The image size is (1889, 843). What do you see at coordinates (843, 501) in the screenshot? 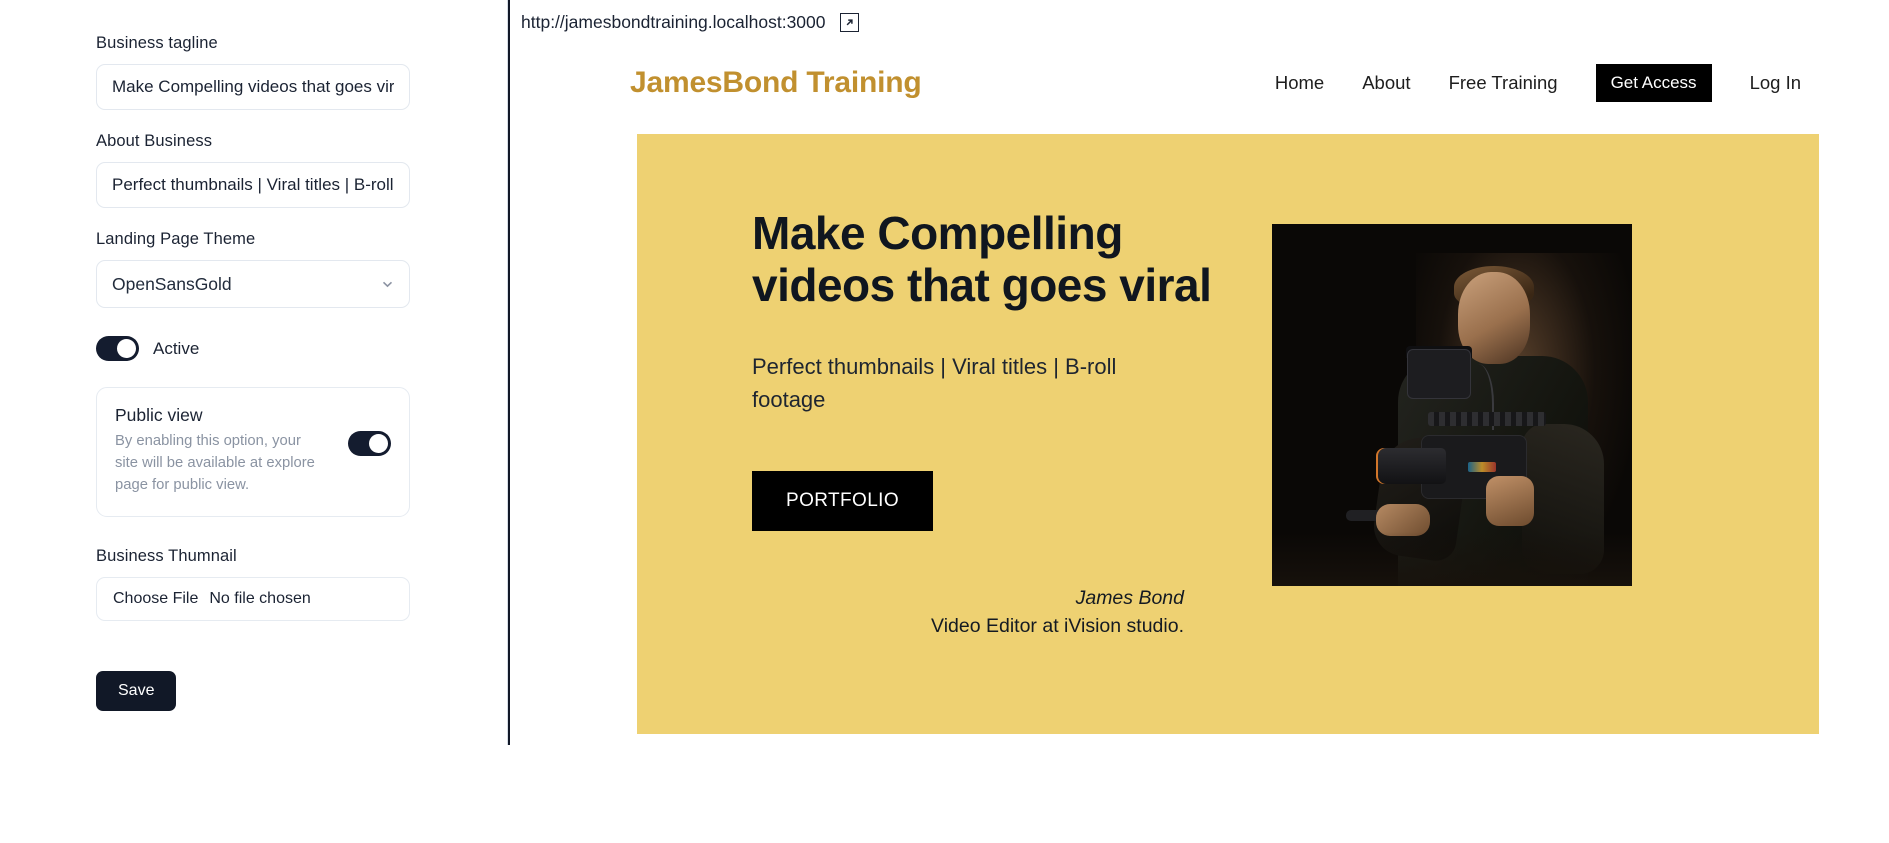
I see `hero-portfolio-button: PORTFOLIO` at bounding box center [843, 501].